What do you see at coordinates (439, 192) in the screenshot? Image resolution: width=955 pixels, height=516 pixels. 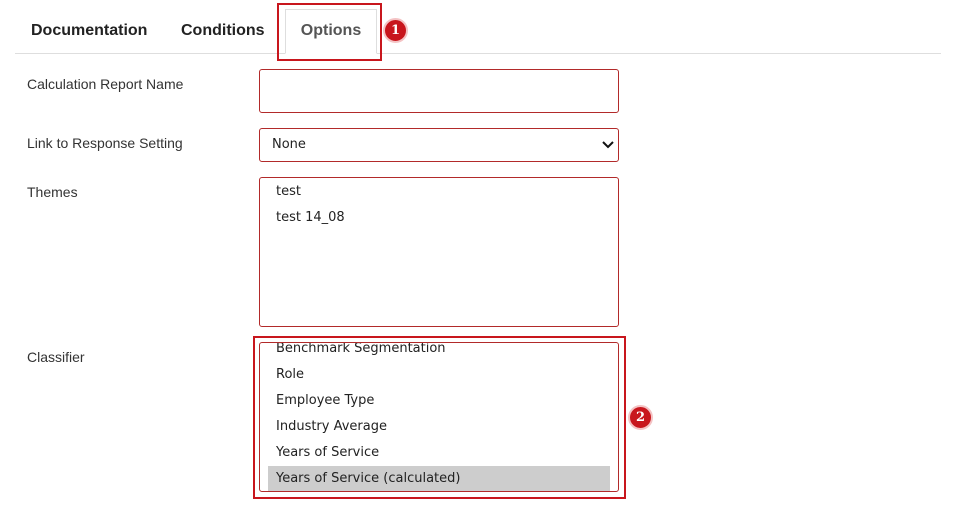 I see `list-item: test` at bounding box center [439, 192].